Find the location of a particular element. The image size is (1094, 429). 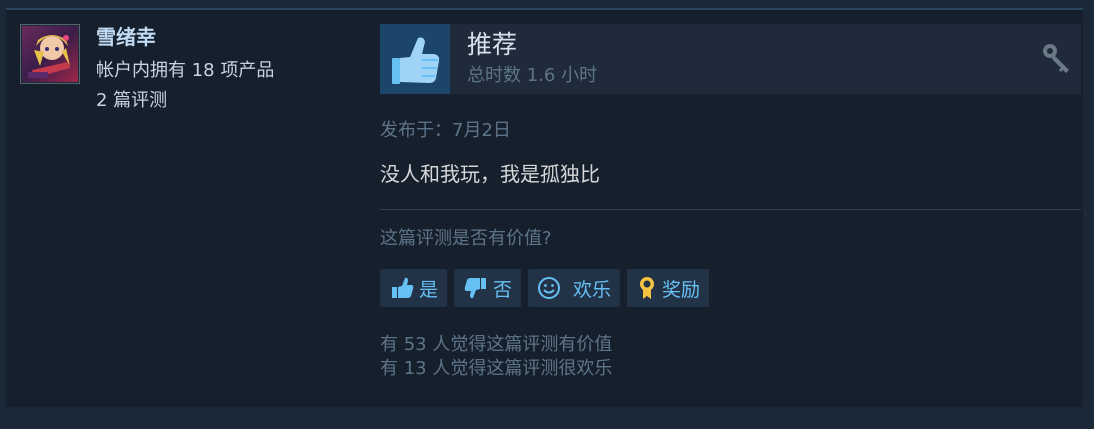

avatar is located at coordinates (50, 54).